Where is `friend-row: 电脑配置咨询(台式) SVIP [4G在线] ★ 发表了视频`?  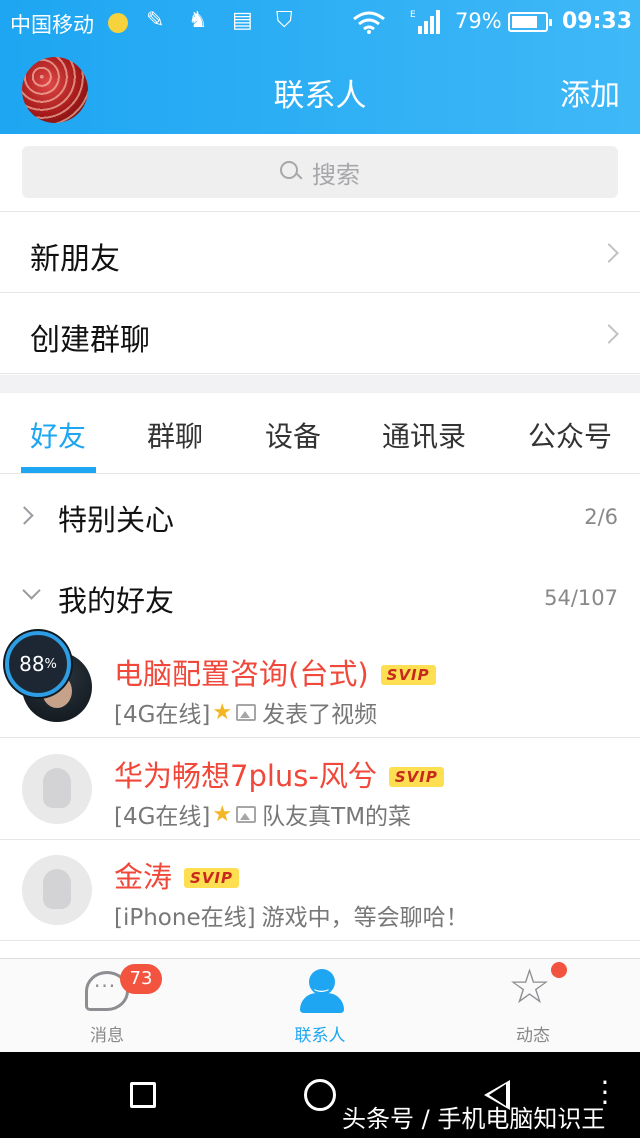 friend-row: 电脑配置咨询(台式) SVIP [4G在线] ★ 发表了视频 is located at coordinates (320, 687).